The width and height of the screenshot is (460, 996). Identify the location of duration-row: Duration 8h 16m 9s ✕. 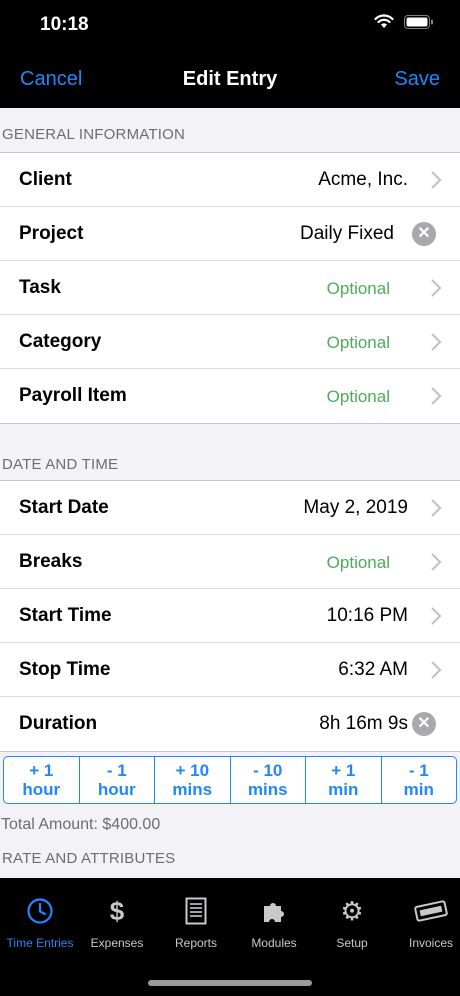
(230, 724).